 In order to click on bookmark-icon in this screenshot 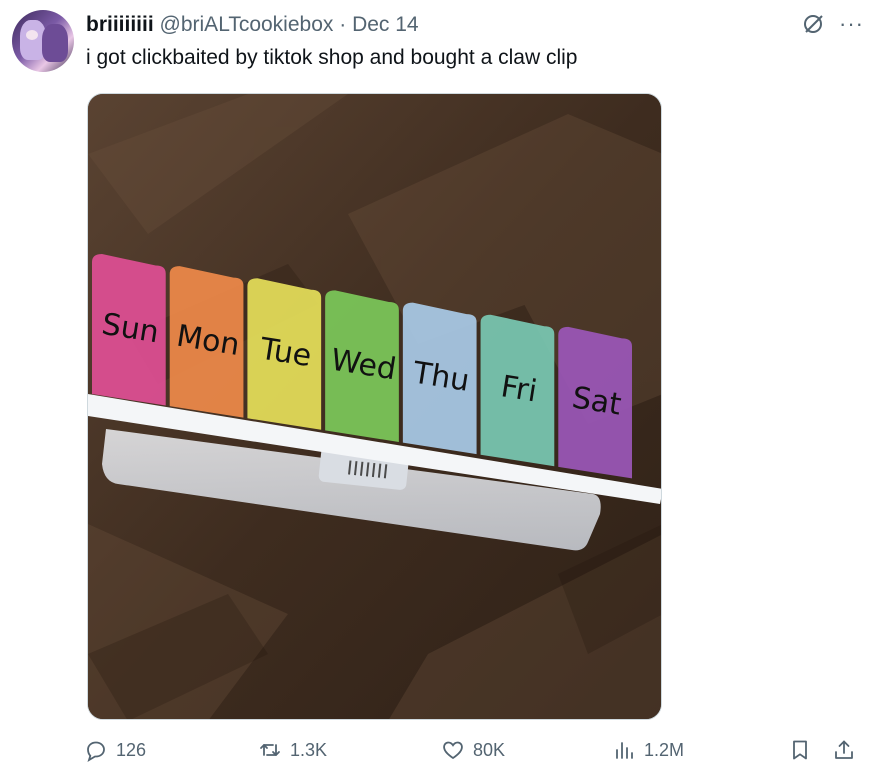, I will do `click(800, 750)`.